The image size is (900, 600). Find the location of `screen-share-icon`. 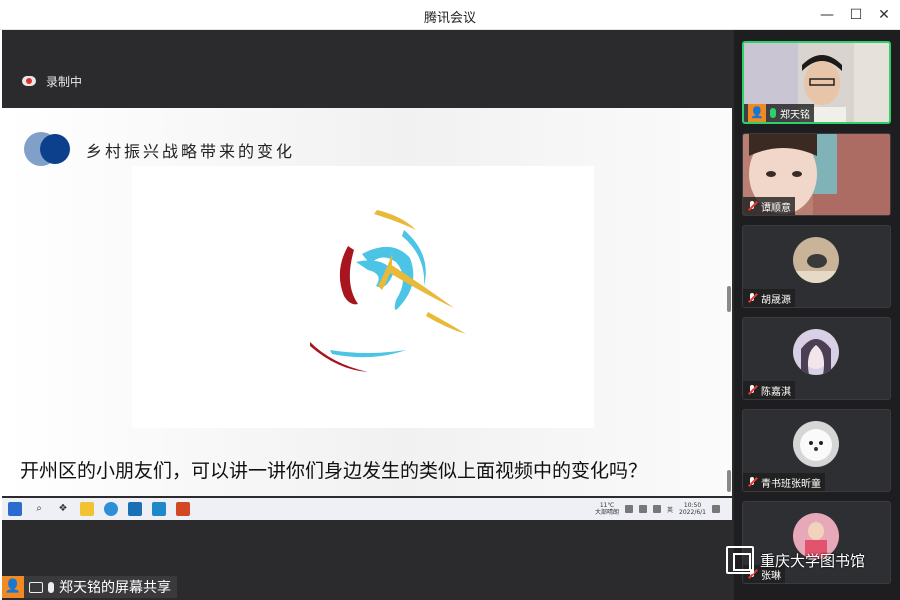

screen-share-icon is located at coordinates (36, 587).